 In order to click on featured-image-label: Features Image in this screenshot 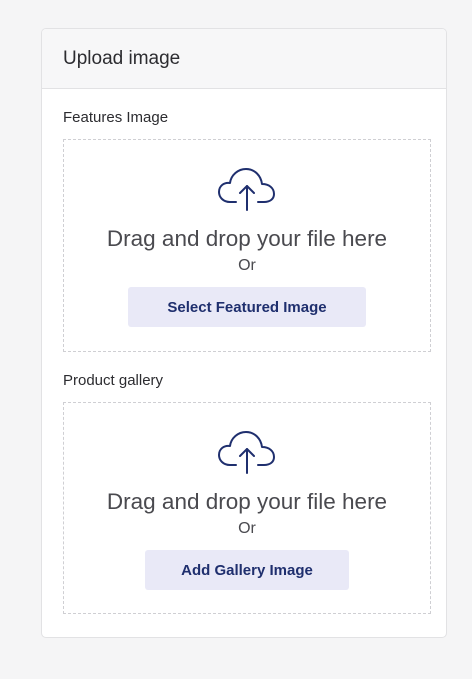, I will do `click(116, 117)`.